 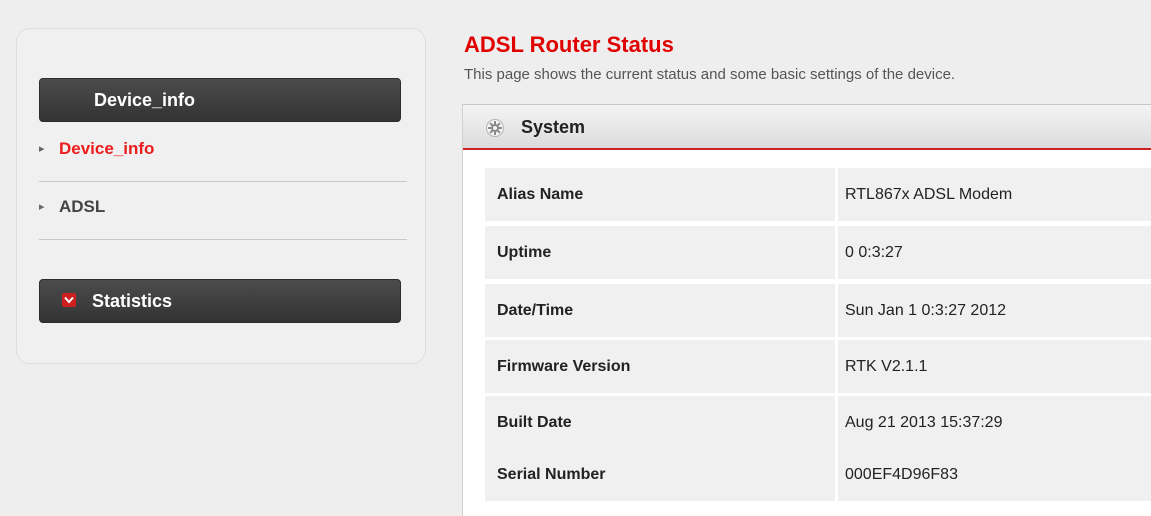 I want to click on panel-header: System, so click(x=807, y=127).